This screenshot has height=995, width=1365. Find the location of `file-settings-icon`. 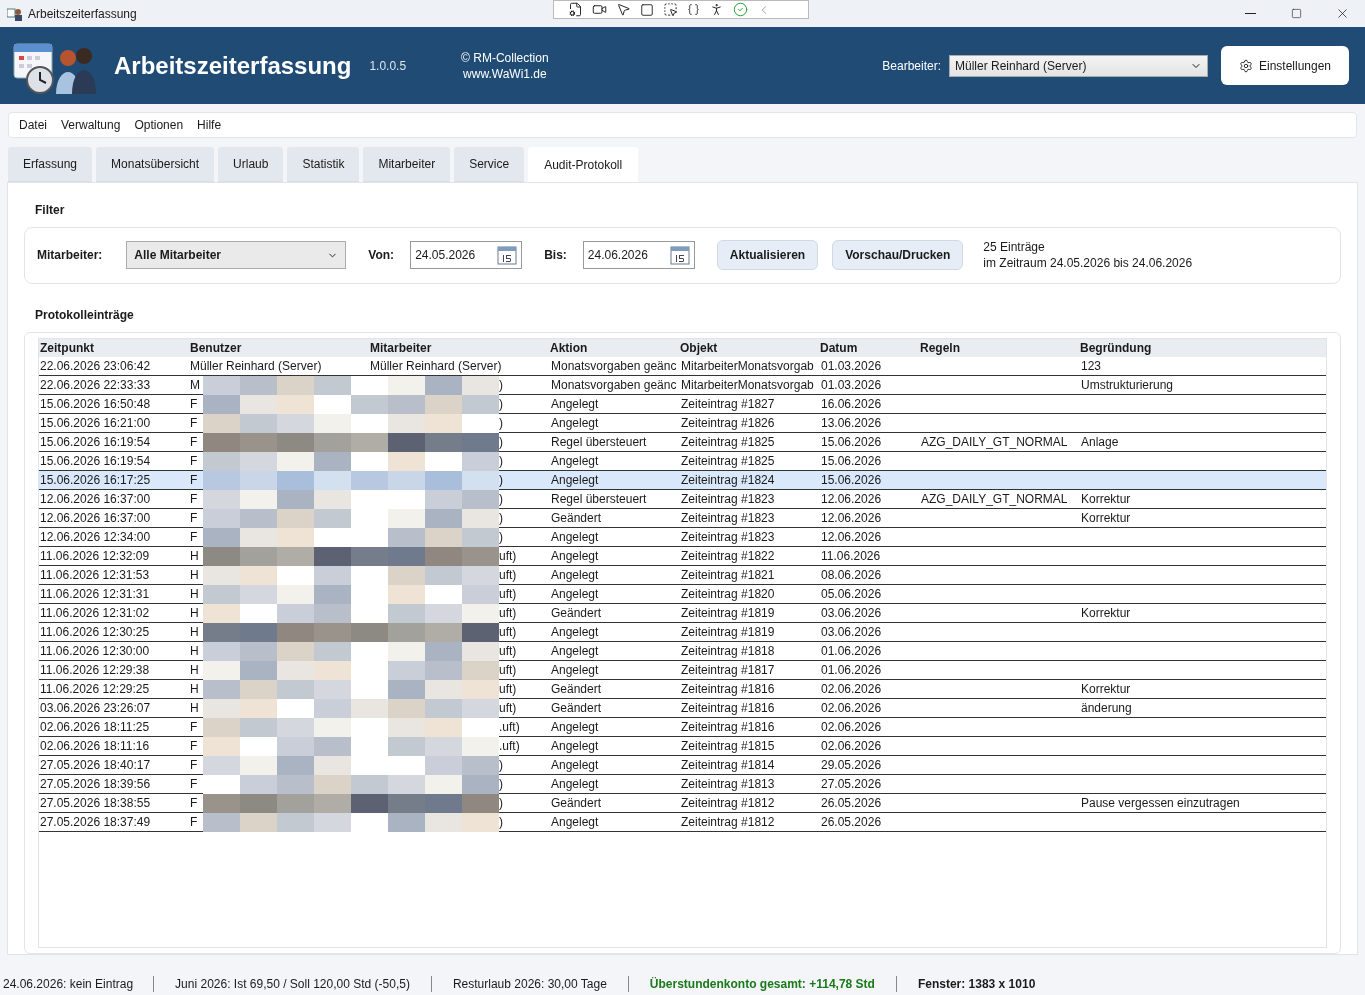

file-settings-icon is located at coordinates (575, 9).